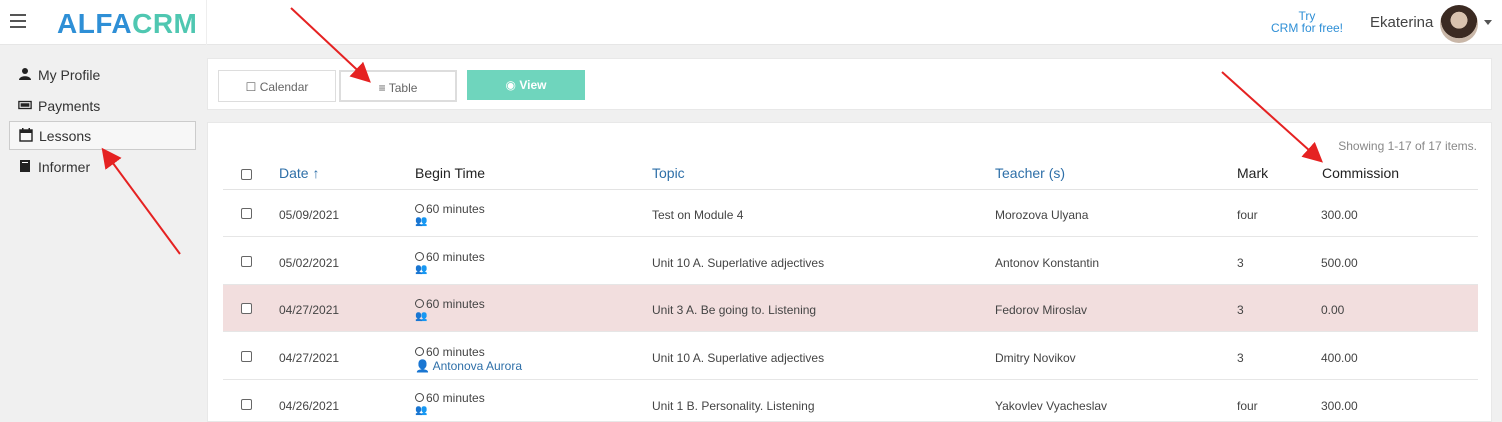  What do you see at coordinates (309, 263) in the screenshot?
I see `row-date: 05/02/2021` at bounding box center [309, 263].